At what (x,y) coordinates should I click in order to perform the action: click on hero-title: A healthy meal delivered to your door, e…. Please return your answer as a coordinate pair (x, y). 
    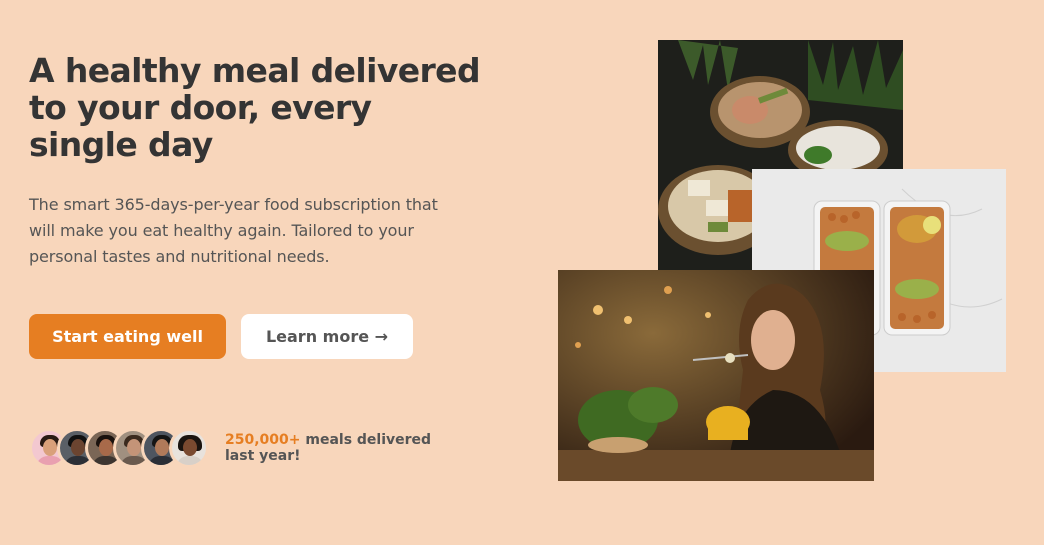
    Looking at the image, I should click on (255, 107).